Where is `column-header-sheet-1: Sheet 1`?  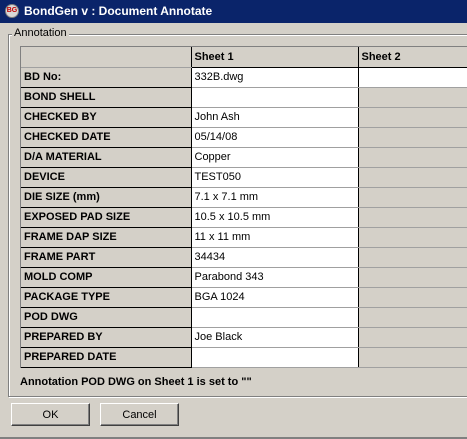 column-header-sheet-1: Sheet 1 is located at coordinates (275, 57).